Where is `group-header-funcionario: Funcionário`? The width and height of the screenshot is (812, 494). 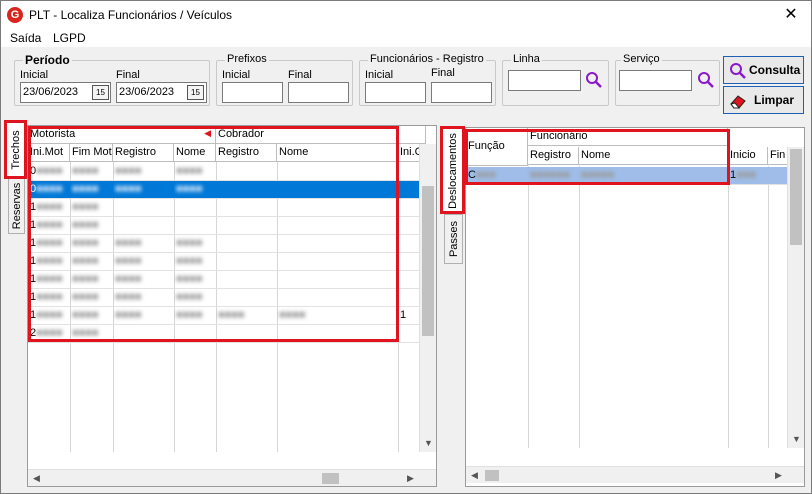 group-header-funcionario: Funcionário is located at coordinates (628, 137).